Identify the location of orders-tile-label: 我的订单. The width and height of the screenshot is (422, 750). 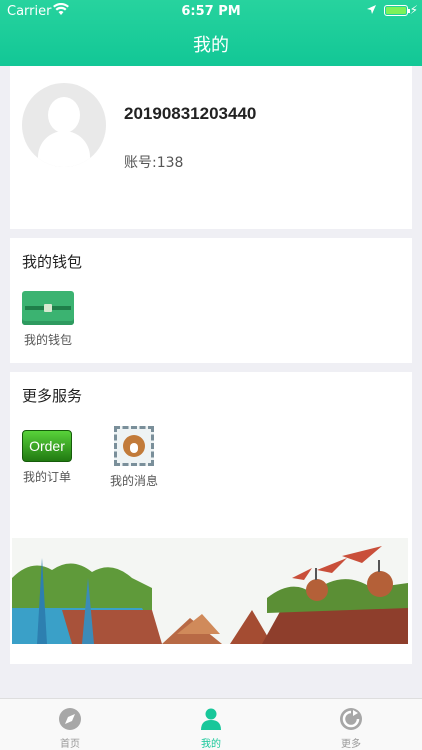
(46, 477).